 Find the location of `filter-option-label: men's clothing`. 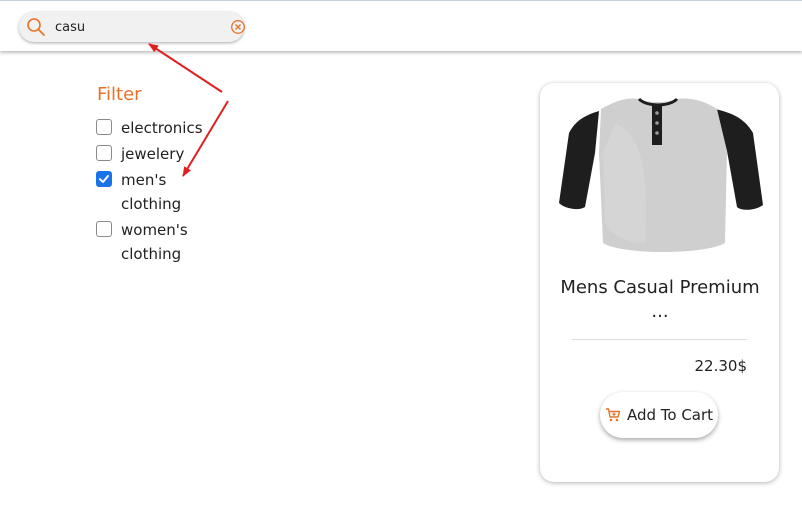

filter-option-label: men's clothing is located at coordinates (151, 192).